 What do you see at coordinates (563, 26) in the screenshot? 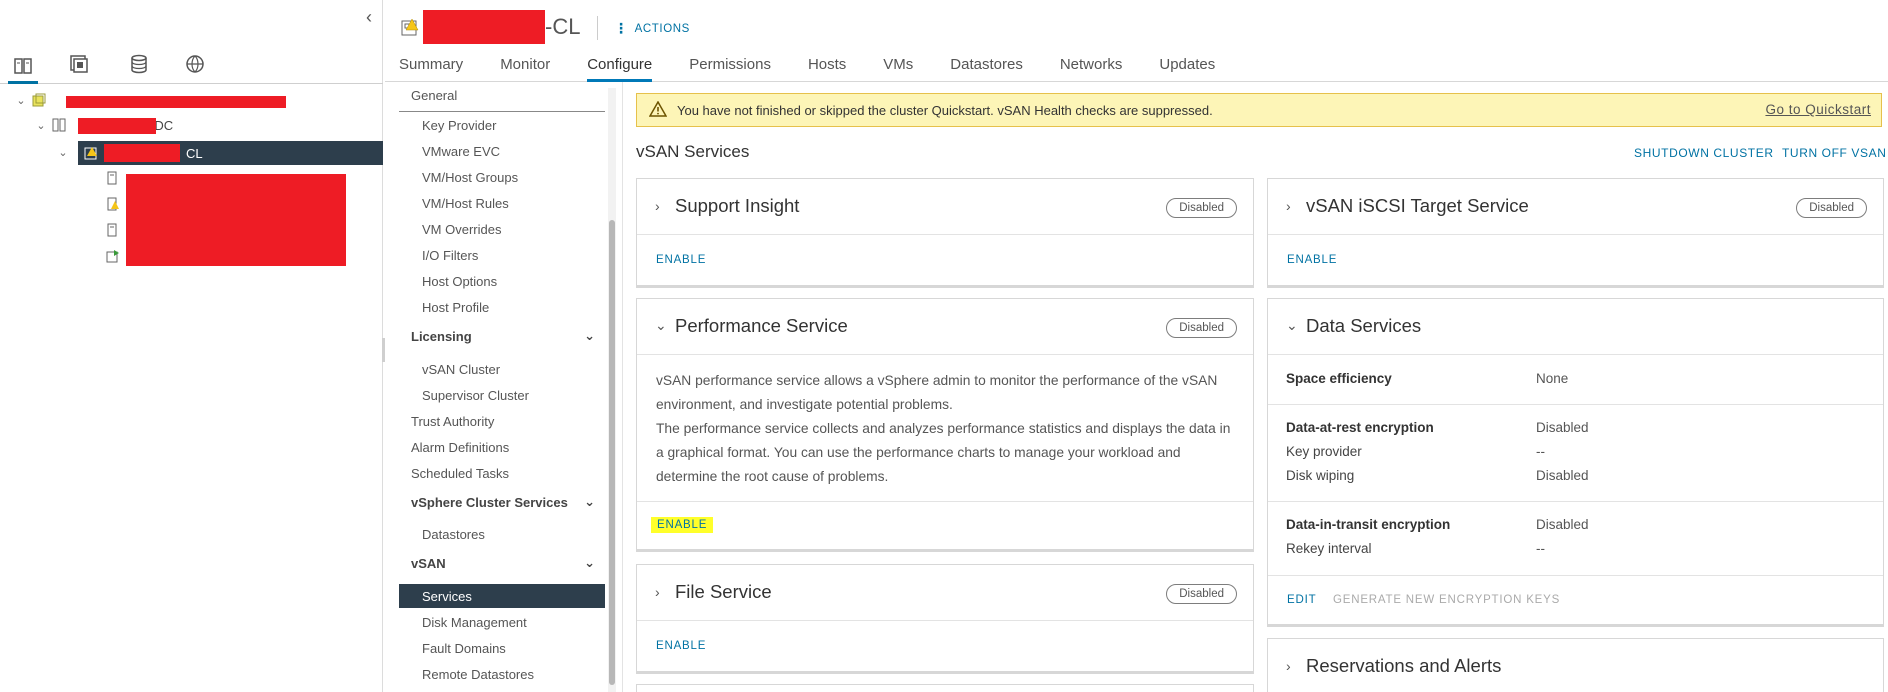
I see `page-title-suffix: -CL` at bounding box center [563, 26].